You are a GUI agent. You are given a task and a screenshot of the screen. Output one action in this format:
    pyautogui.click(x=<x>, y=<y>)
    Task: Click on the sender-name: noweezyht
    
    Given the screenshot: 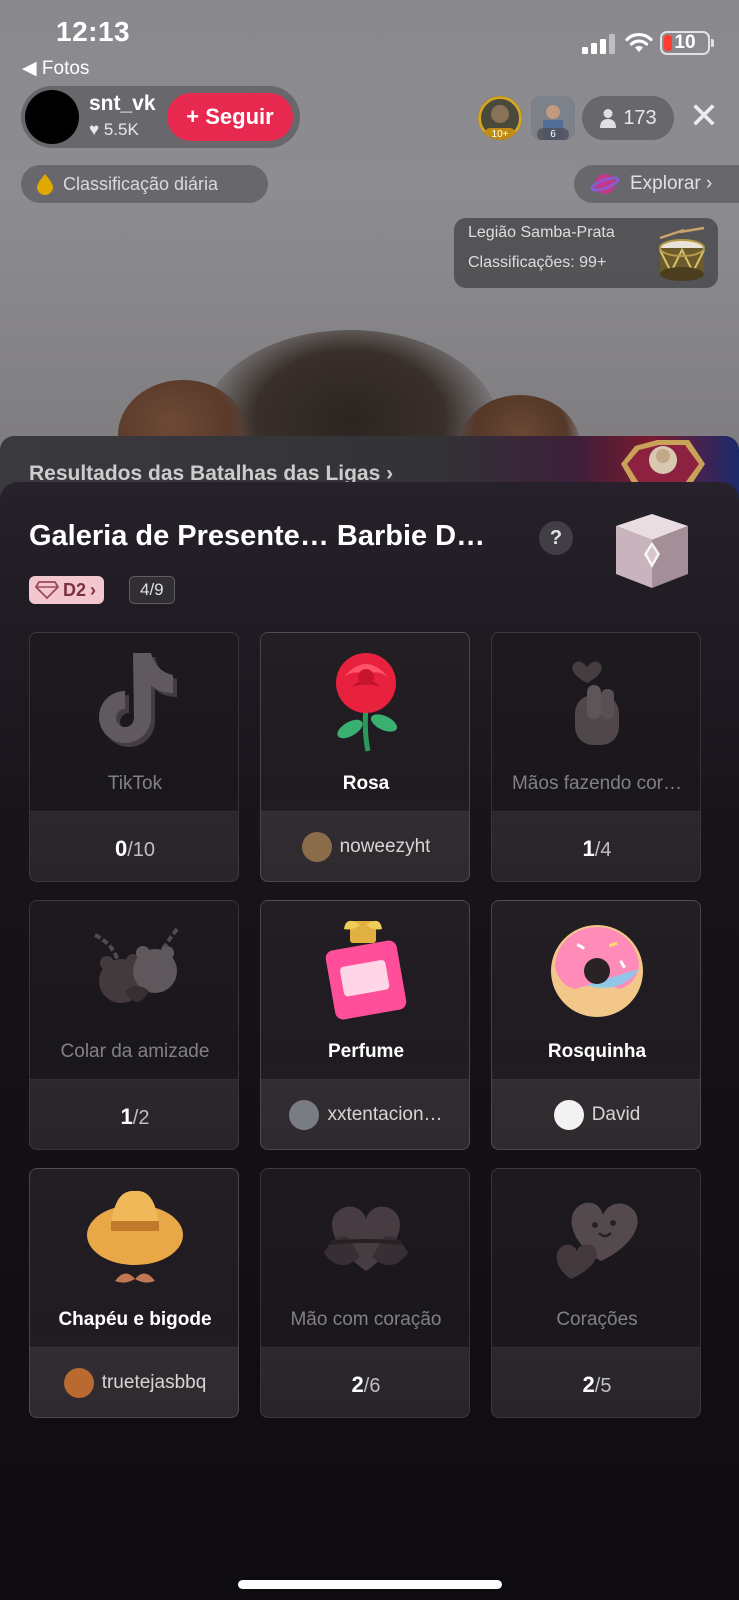 What is the action you would take?
    pyautogui.click(x=385, y=846)
    